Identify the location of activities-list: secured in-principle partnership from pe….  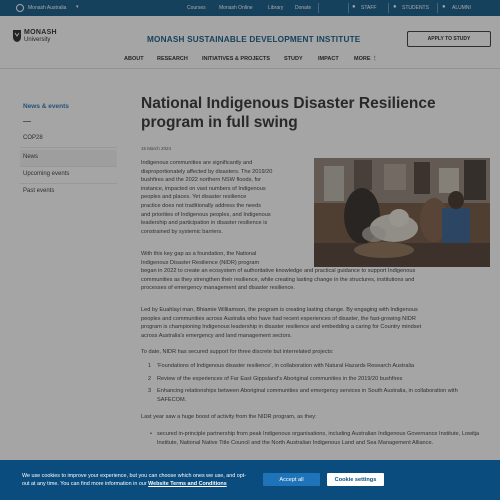
(318, 438).